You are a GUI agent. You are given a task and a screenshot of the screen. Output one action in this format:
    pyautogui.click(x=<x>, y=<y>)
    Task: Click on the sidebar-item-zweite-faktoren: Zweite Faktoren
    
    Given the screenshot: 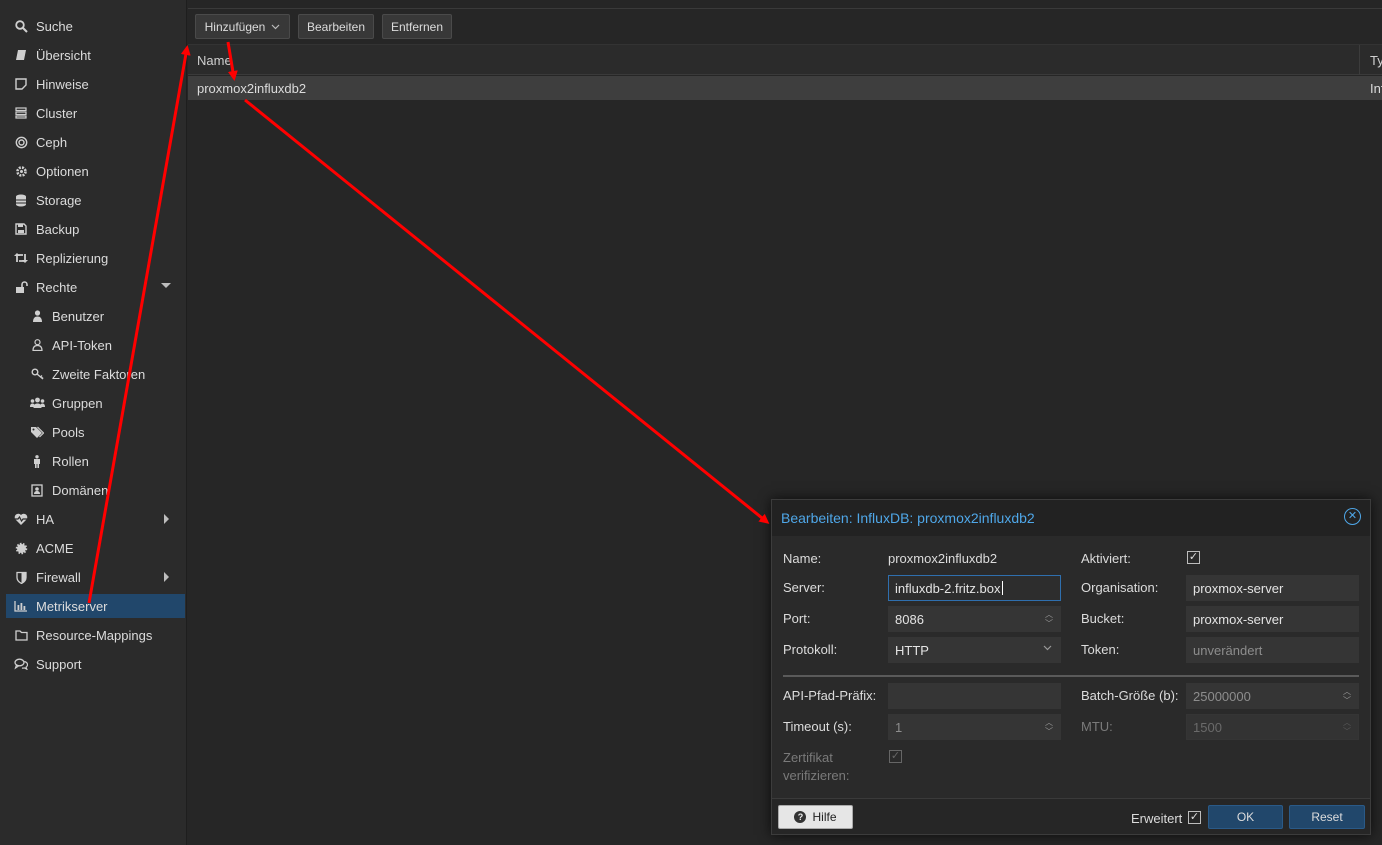 What is the action you would take?
    pyautogui.click(x=95, y=374)
    